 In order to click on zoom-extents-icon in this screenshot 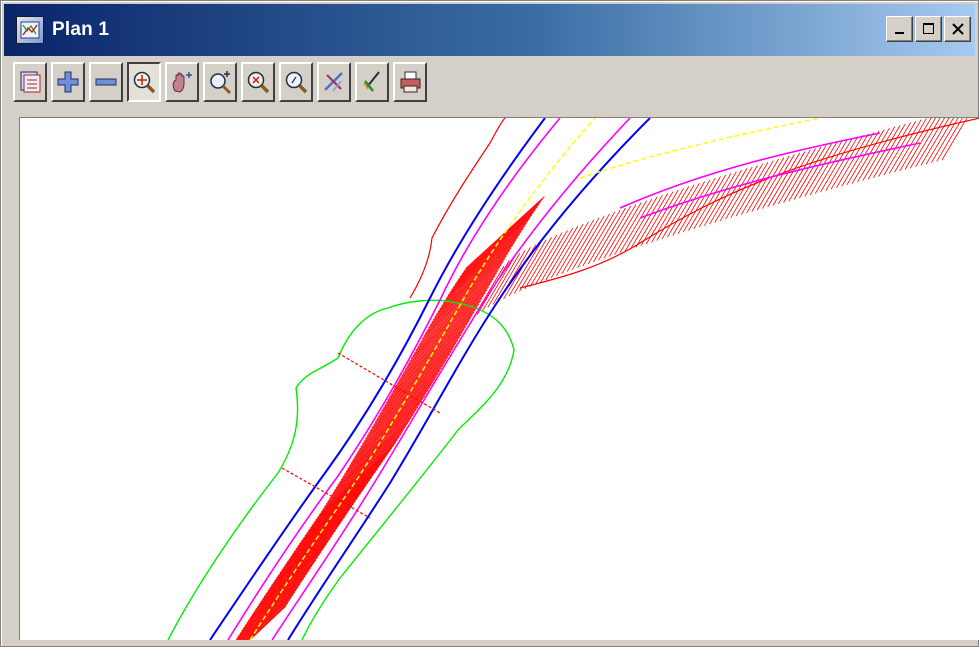, I will do `click(144, 82)`.